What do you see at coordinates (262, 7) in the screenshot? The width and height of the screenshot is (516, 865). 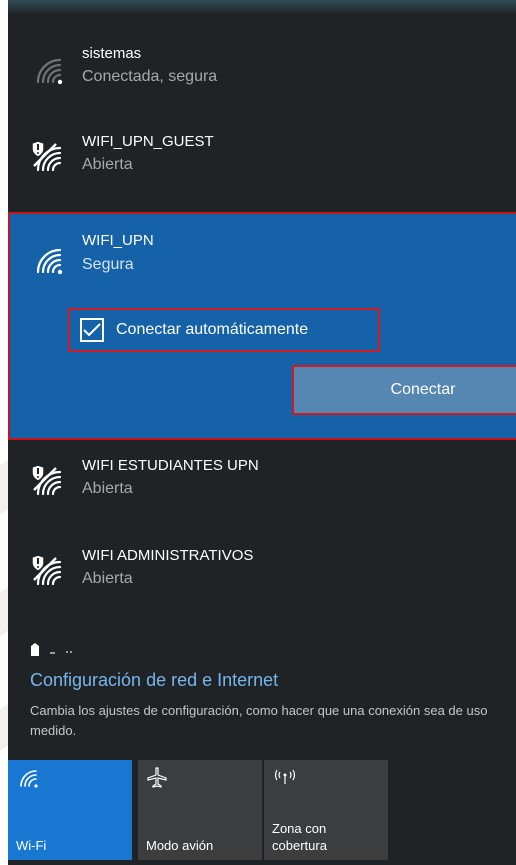 I see `flyout-top-edge` at bounding box center [262, 7].